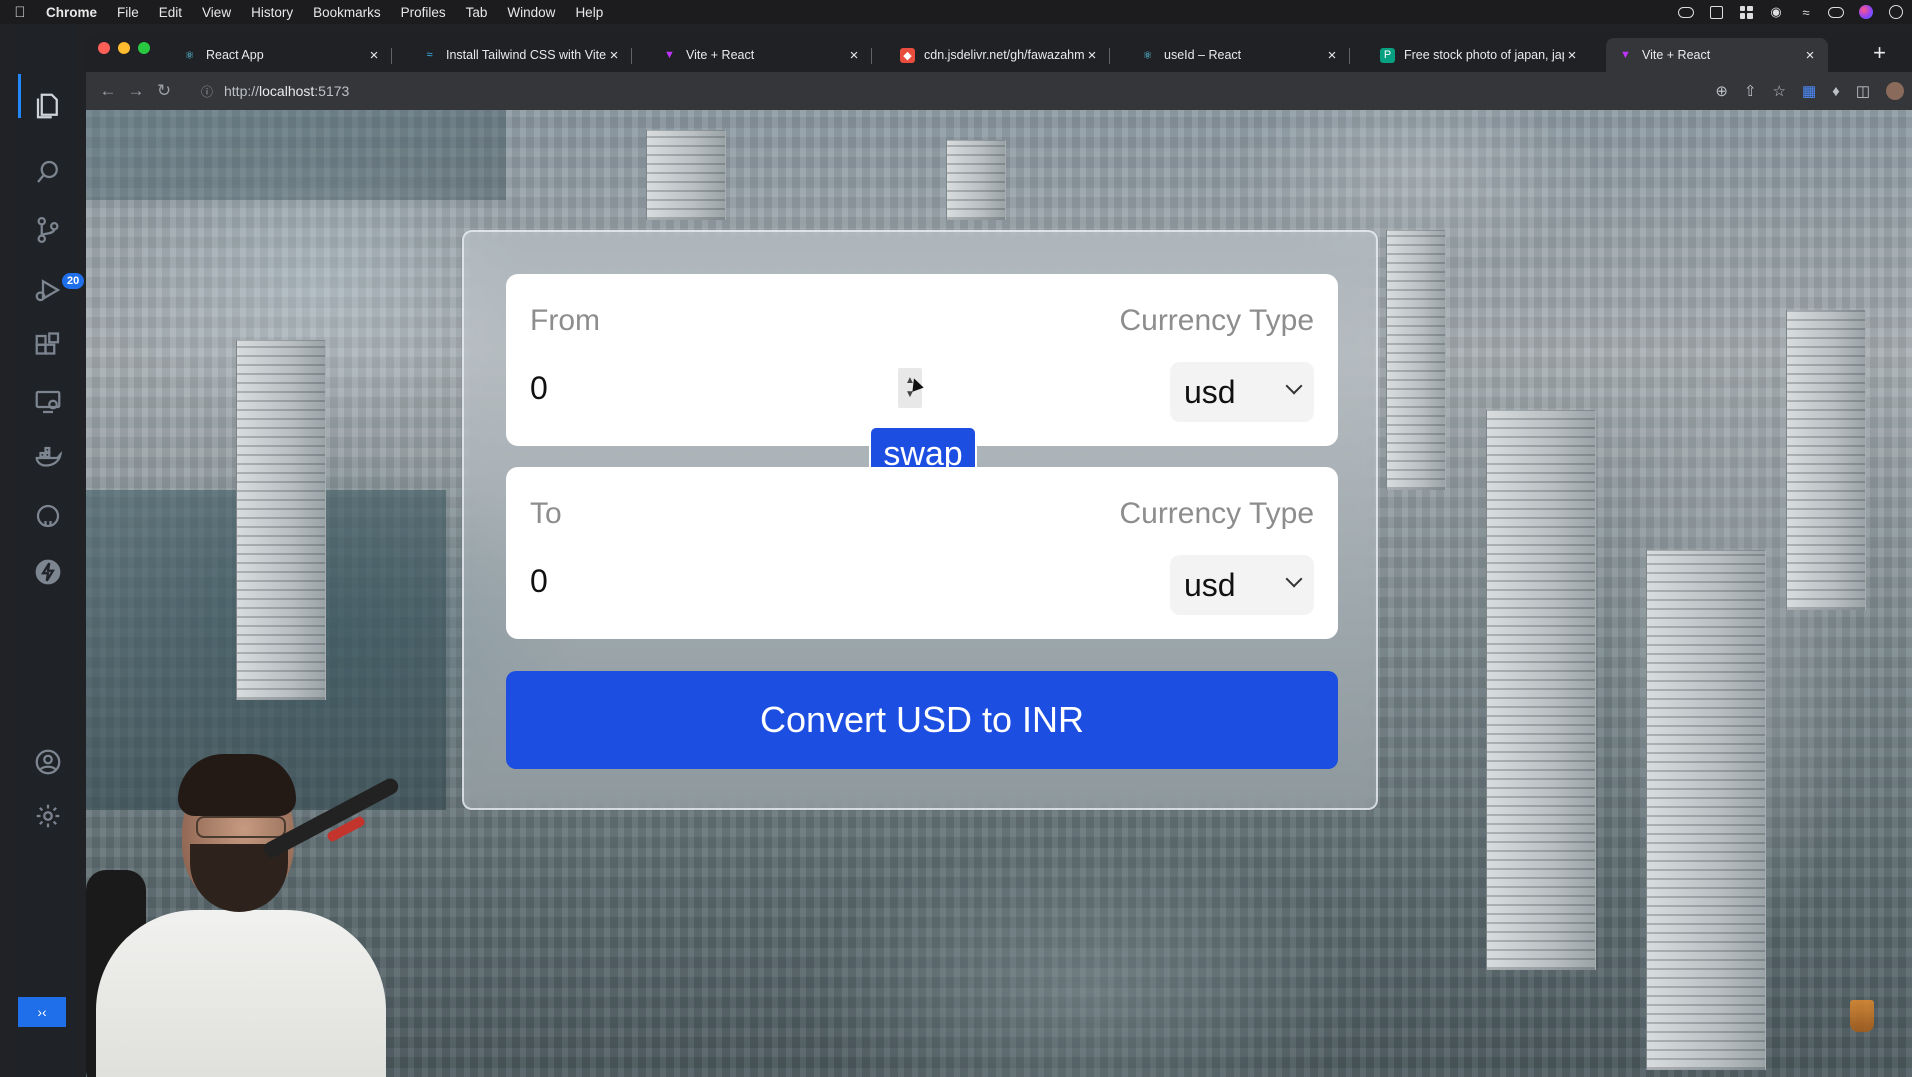  Describe the element at coordinates (207, 91) in the screenshot. I see `site-info-icon: ⓘ` at that location.